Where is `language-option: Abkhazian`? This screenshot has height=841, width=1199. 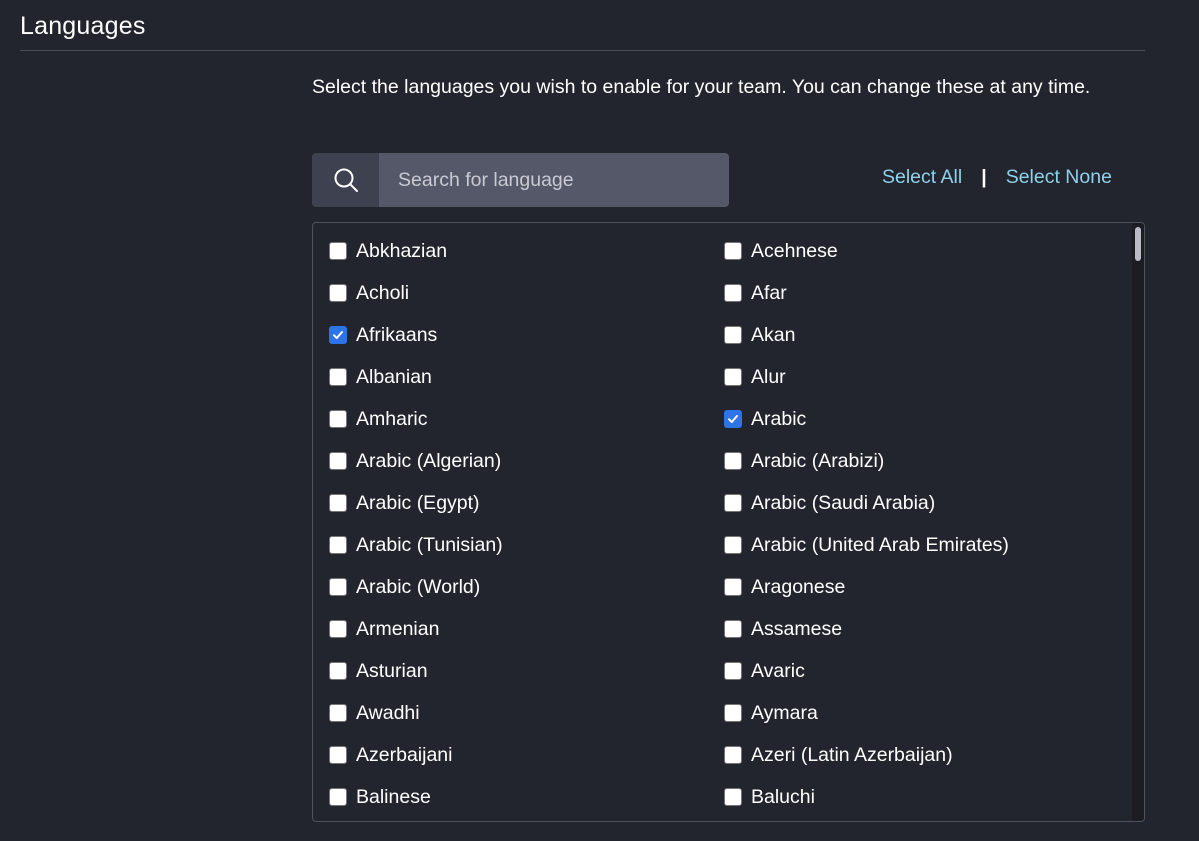 language-option: Abkhazian is located at coordinates (510, 251).